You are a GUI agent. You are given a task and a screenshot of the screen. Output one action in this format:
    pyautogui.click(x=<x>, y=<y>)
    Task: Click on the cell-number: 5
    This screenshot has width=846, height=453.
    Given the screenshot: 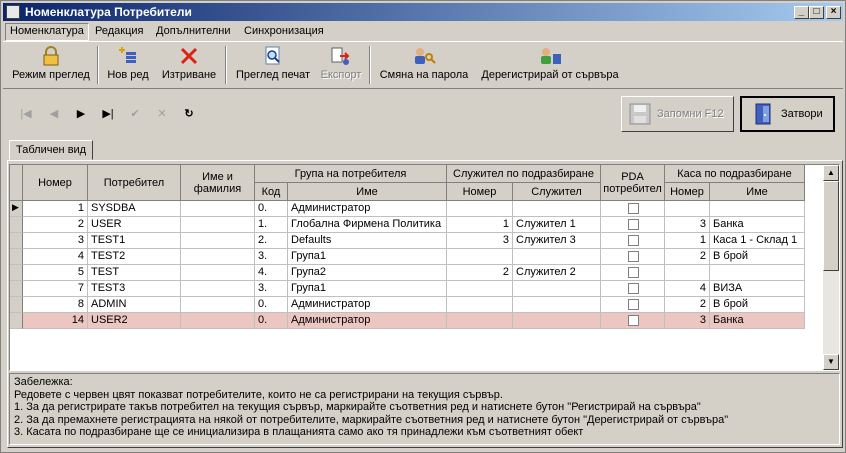 What is the action you would take?
    pyautogui.click(x=55, y=273)
    